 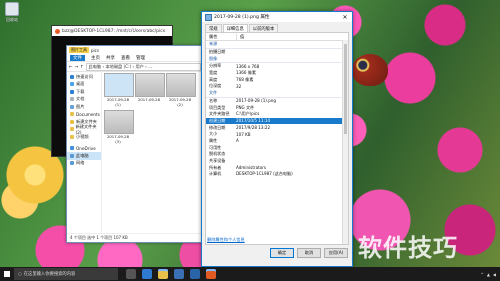 What do you see at coordinates (131, 274) in the screenshot?
I see `task-view-icon` at bounding box center [131, 274].